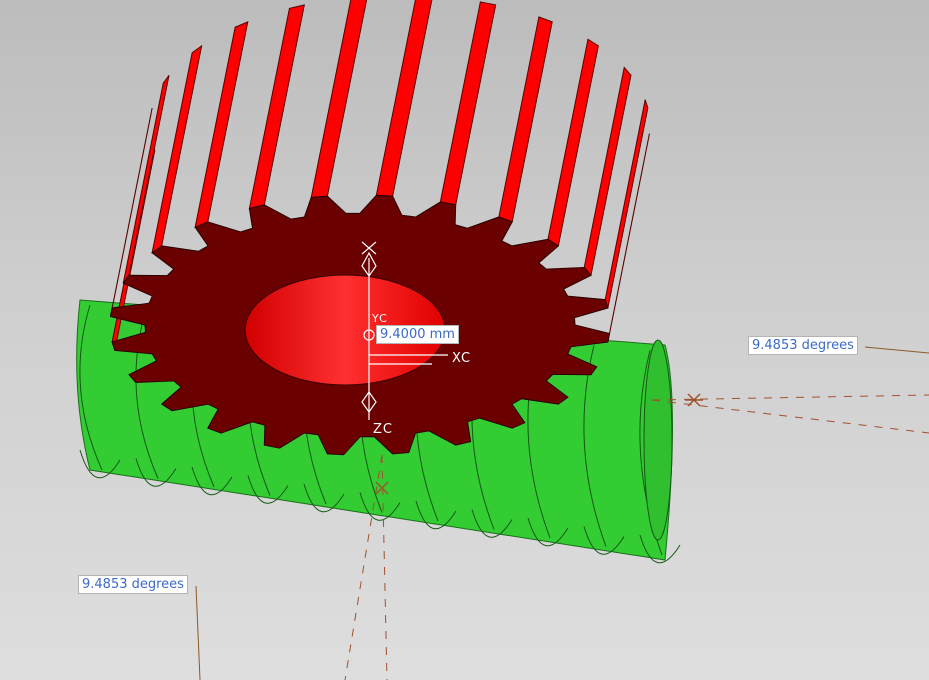 The width and height of the screenshot is (929, 680). Describe the element at coordinates (417, 334) in the screenshot. I see `center-distance-dimension: 9.4000 mm` at that location.